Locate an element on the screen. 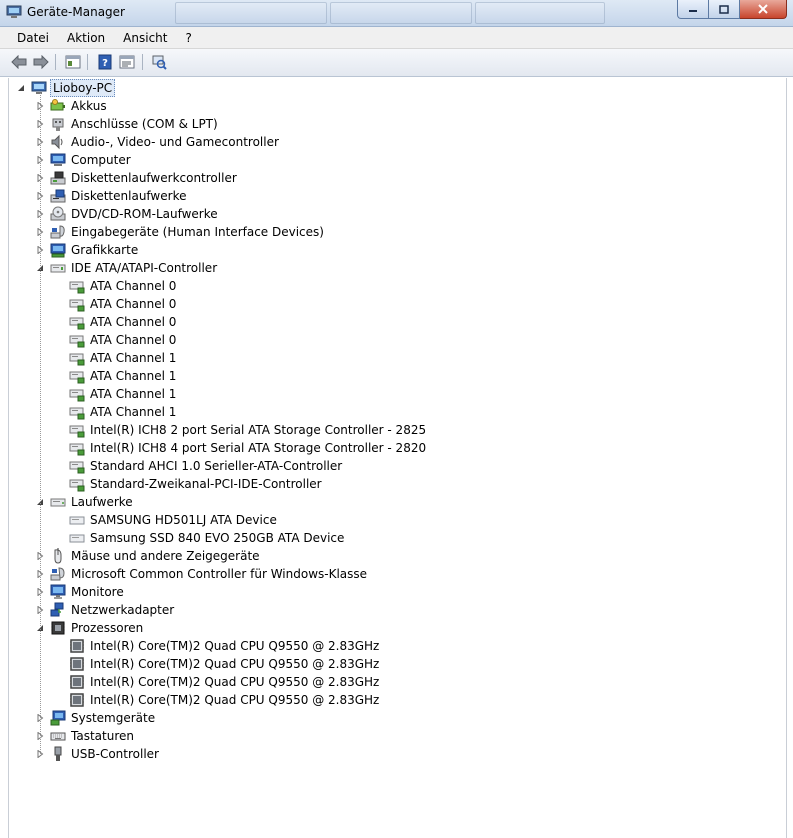 The height and width of the screenshot is (838, 793). properties-button is located at coordinates (127, 62).